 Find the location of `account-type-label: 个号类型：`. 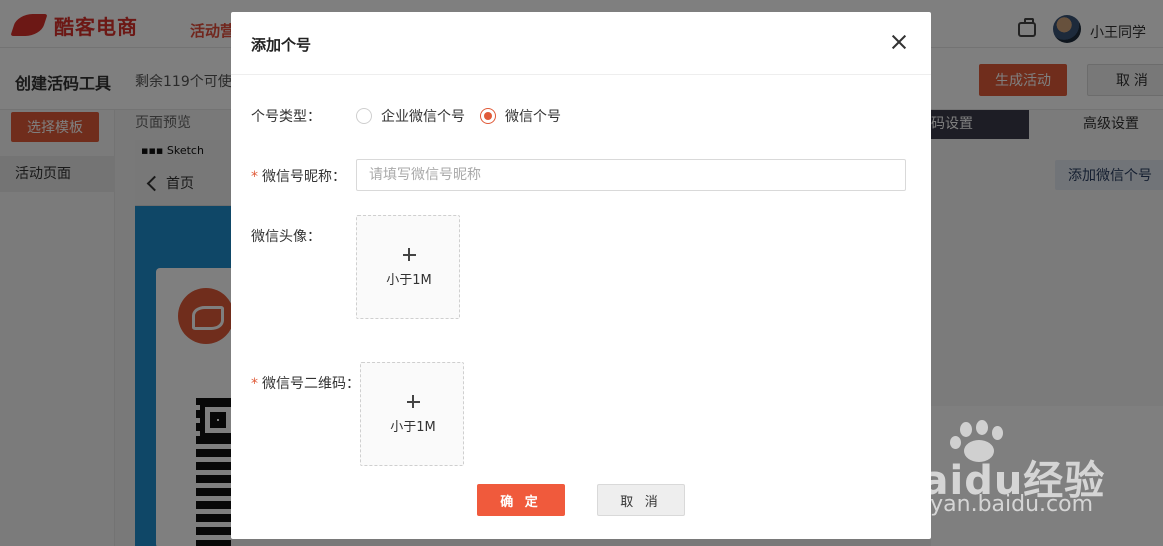

account-type-label: 个号类型： is located at coordinates (286, 117).